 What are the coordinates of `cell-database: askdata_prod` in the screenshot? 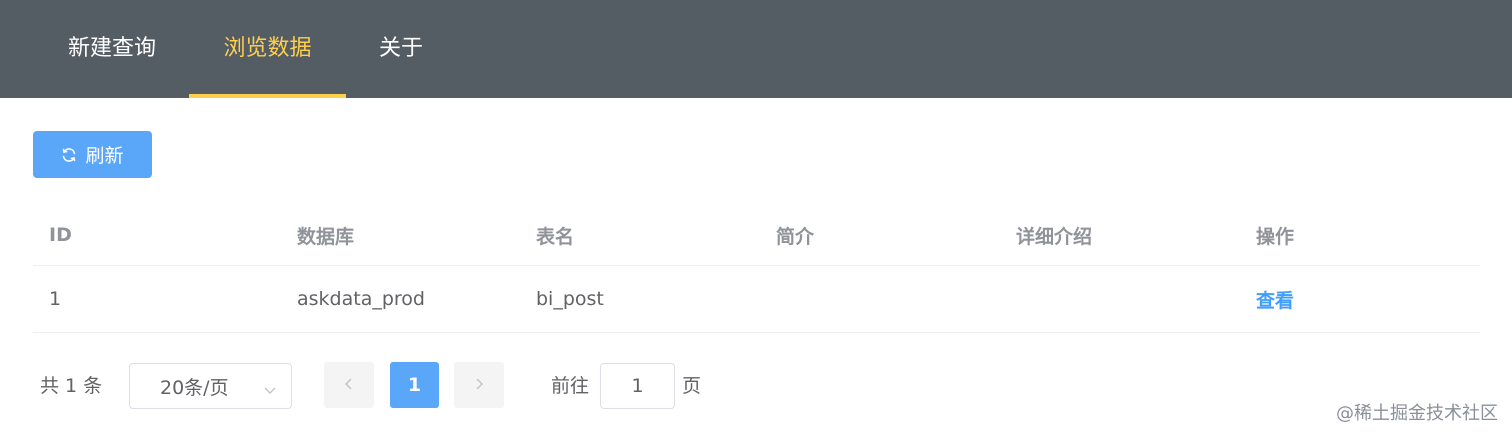 It's located at (361, 299).